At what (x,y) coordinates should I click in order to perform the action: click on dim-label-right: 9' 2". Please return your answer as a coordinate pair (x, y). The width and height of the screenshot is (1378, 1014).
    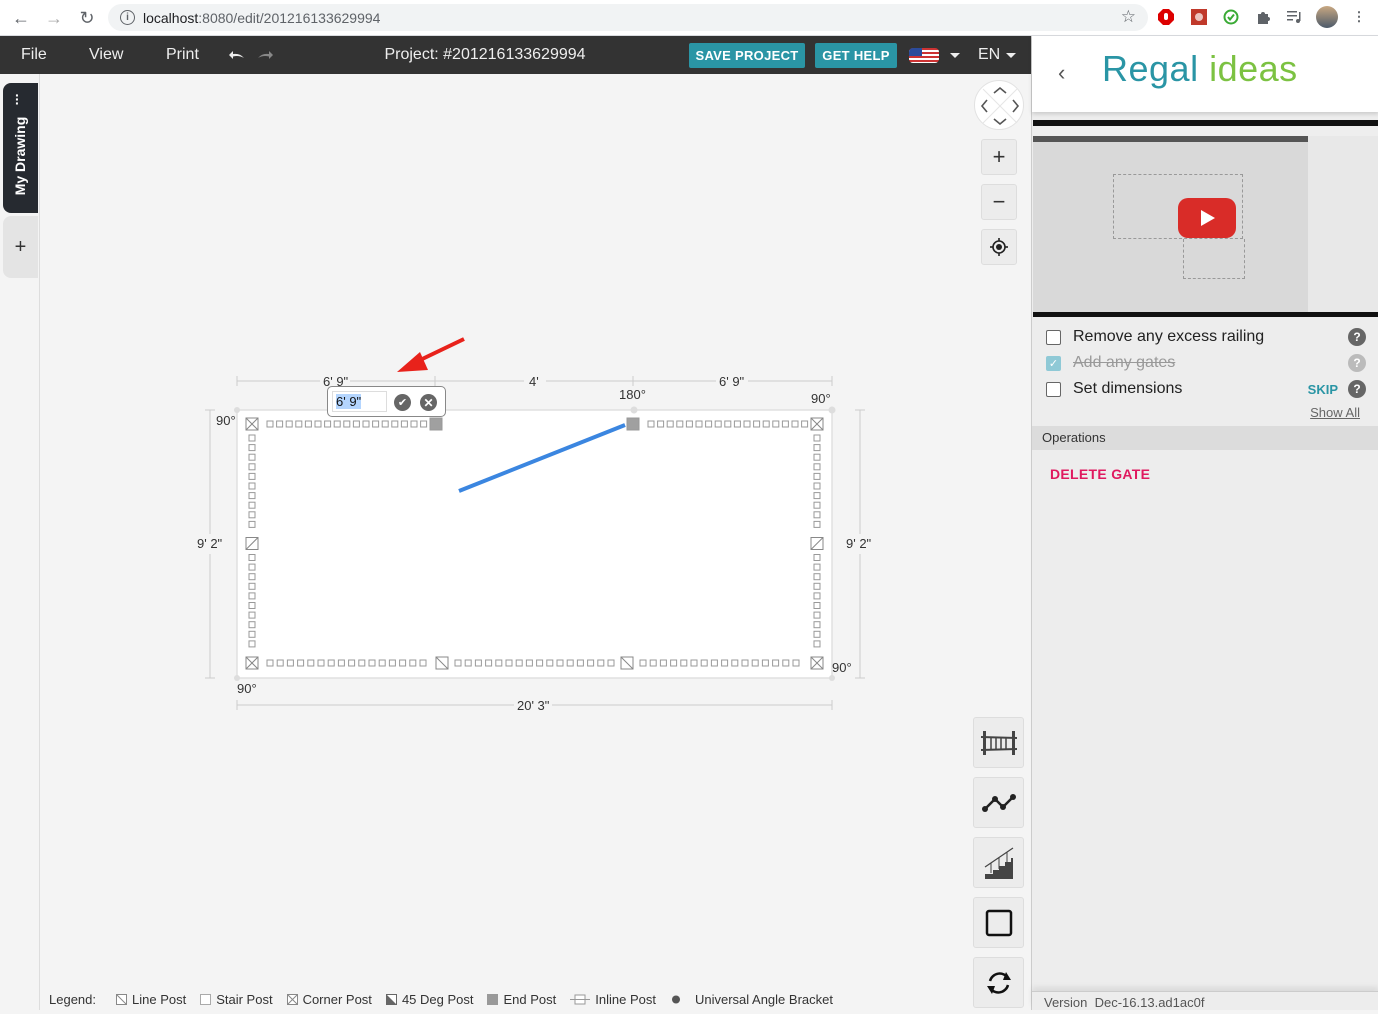
    Looking at the image, I should click on (858, 543).